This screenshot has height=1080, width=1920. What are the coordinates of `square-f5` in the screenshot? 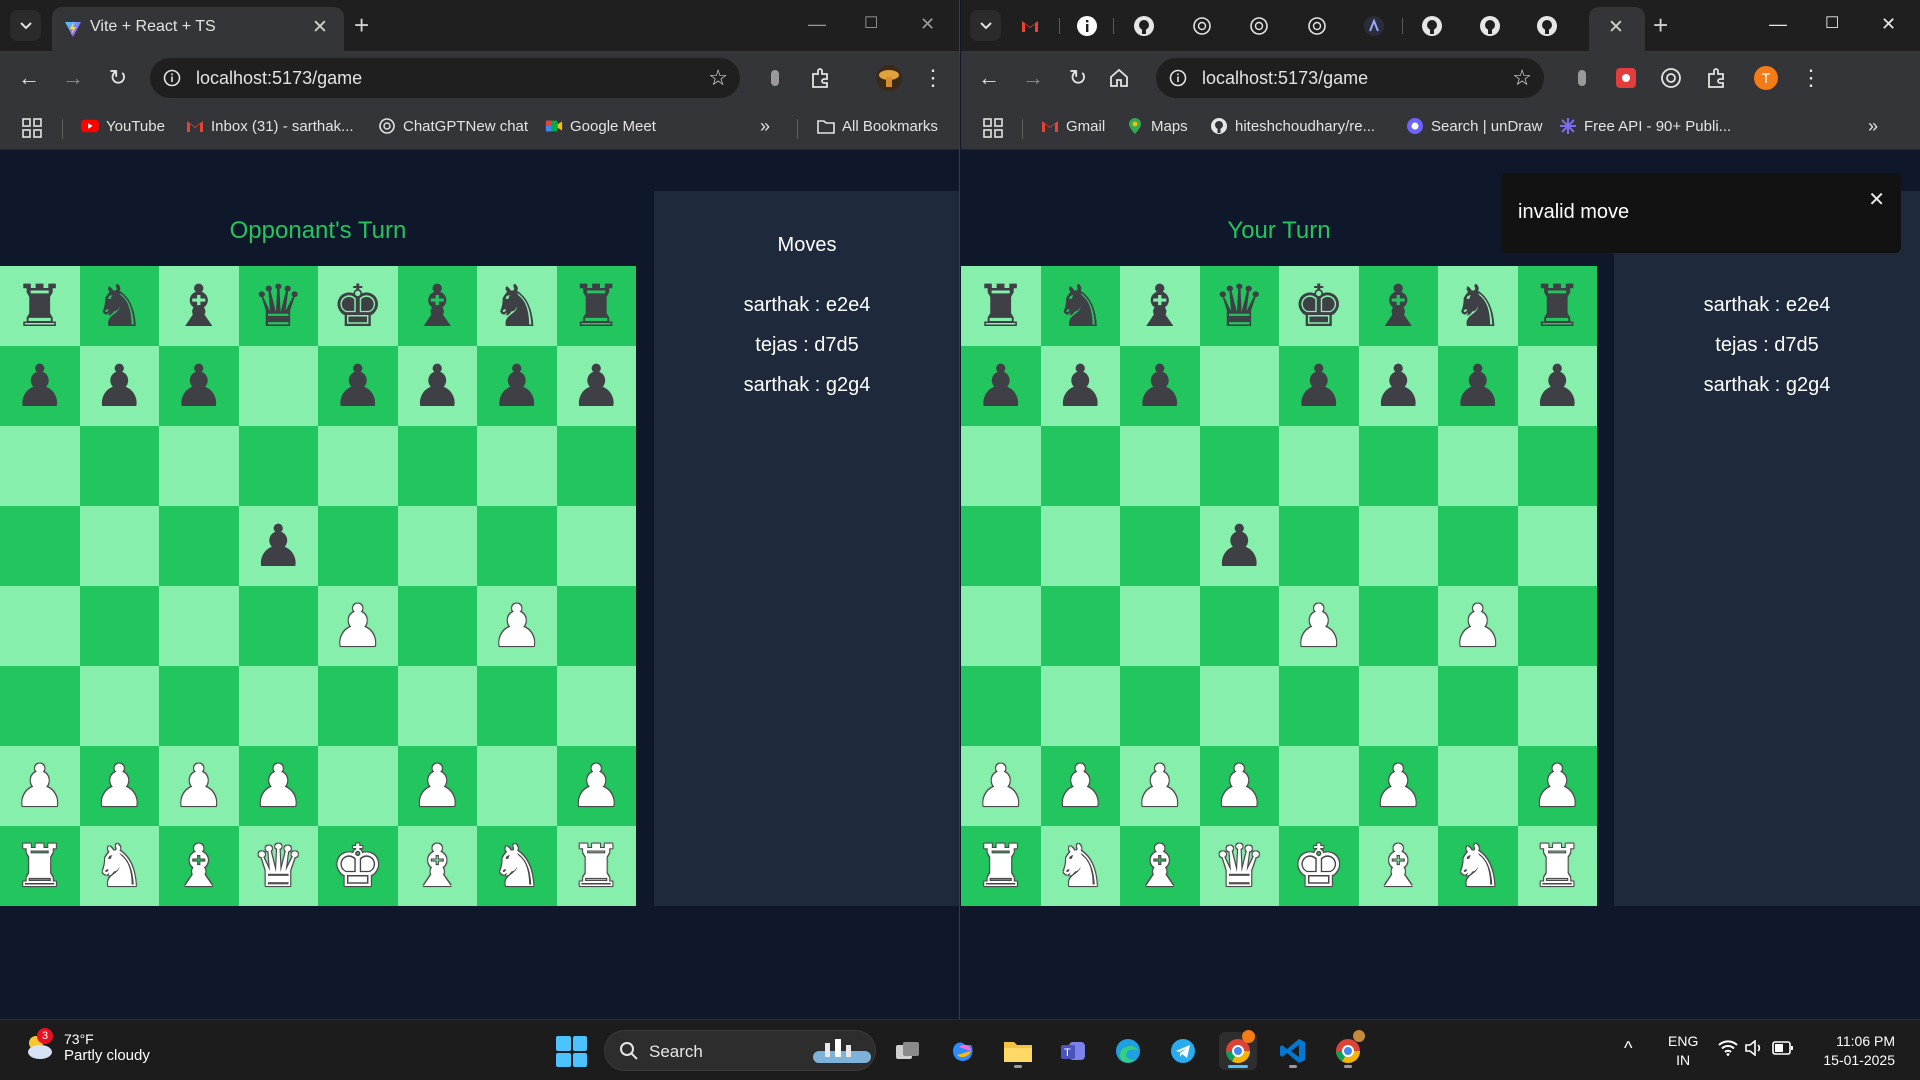 It's located at (1398, 546).